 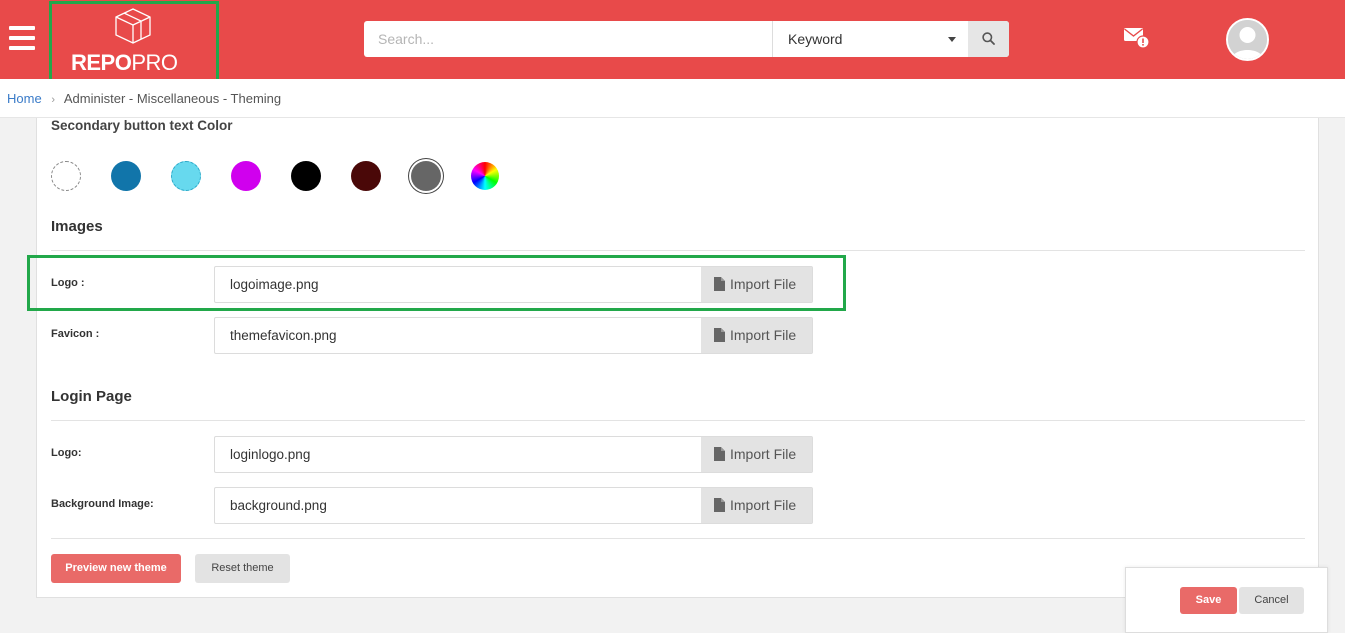 I want to click on color-swatch-maroon, so click(x=366, y=176).